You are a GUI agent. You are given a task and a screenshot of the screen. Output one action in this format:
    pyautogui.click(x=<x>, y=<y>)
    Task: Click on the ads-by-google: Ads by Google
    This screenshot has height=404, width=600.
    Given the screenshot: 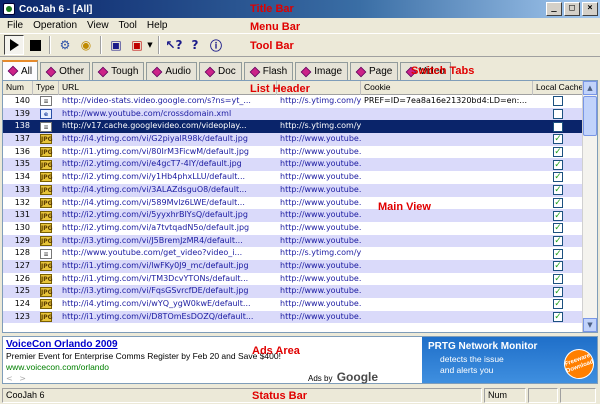 What is the action you would take?
    pyautogui.click(x=343, y=377)
    